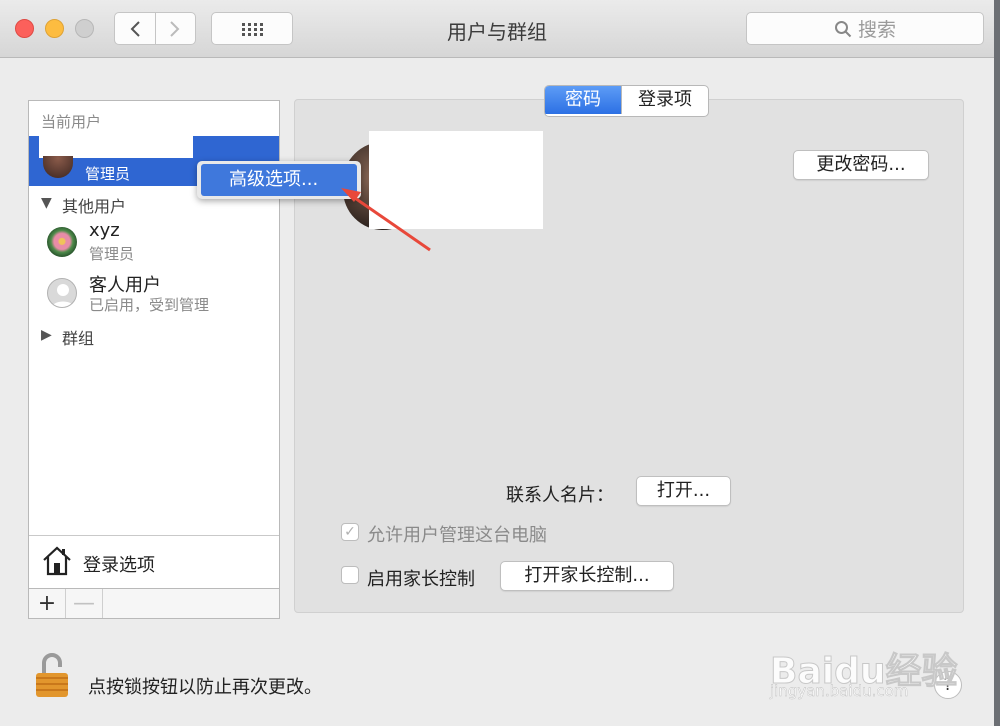  What do you see at coordinates (52, 677) in the screenshot?
I see `lock-icon` at bounding box center [52, 677].